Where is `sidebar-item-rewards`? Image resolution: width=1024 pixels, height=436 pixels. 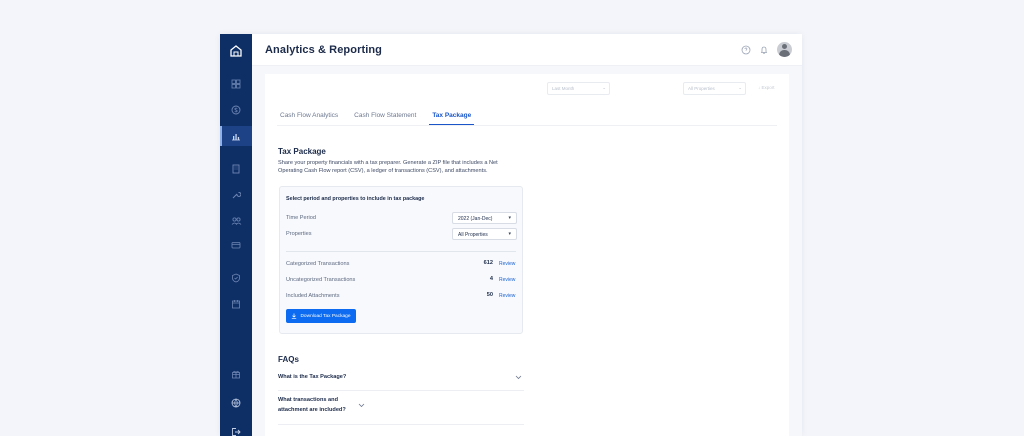 sidebar-item-rewards is located at coordinates (236, 374).